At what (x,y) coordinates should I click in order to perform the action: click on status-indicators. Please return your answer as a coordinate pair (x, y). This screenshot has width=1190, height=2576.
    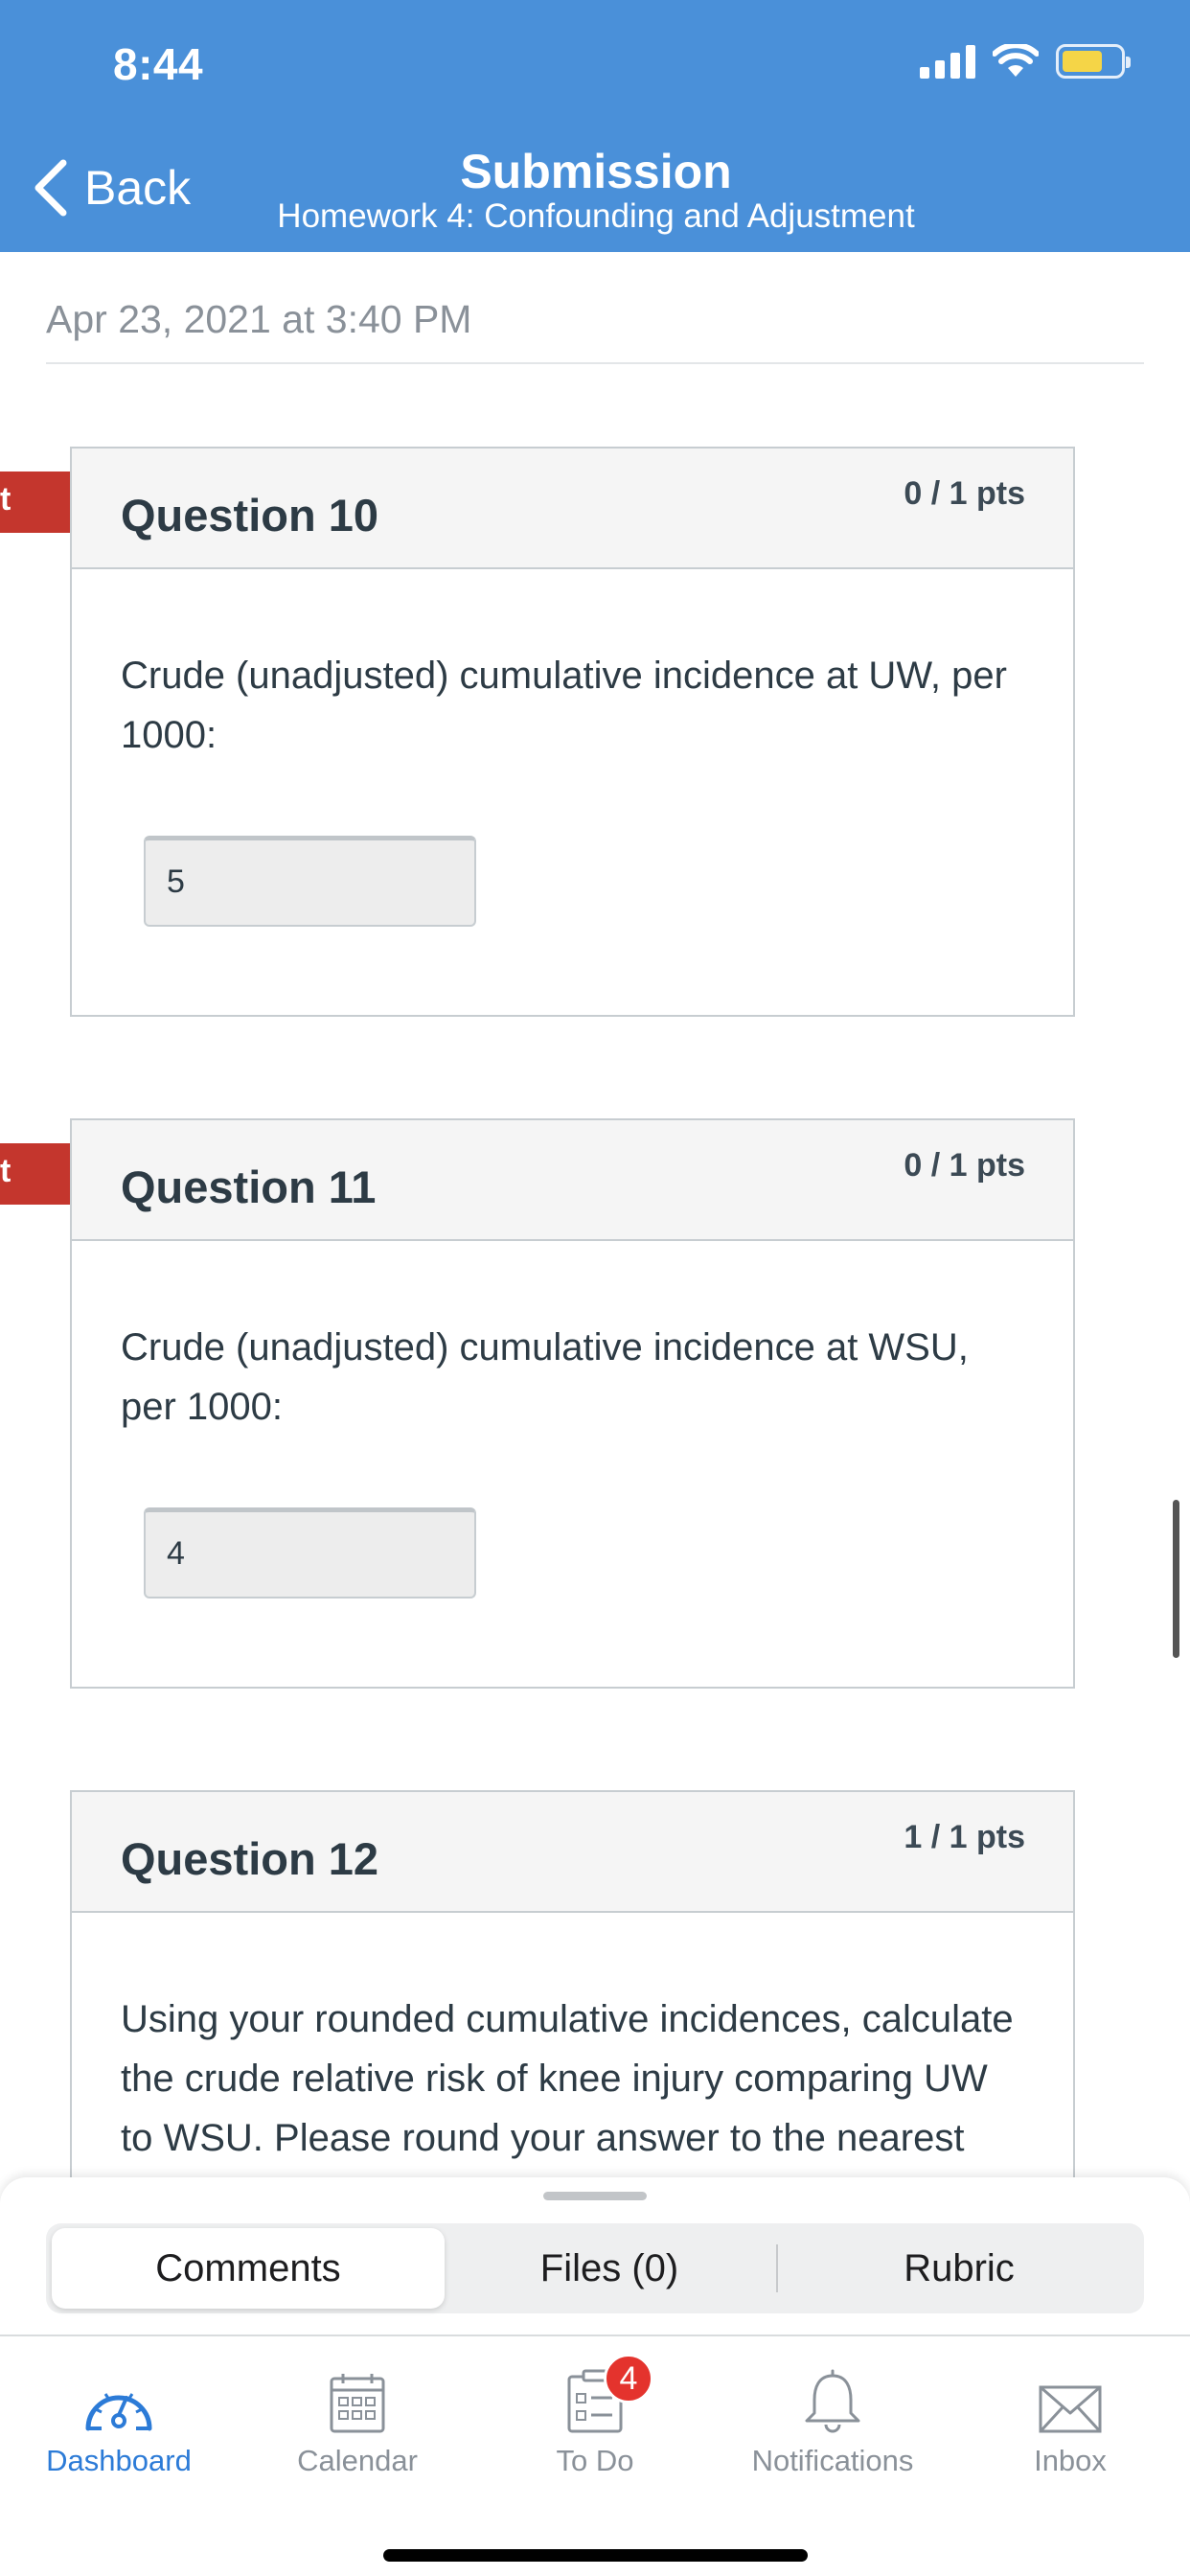
    Looking at the image, I should click on (1026, 62).